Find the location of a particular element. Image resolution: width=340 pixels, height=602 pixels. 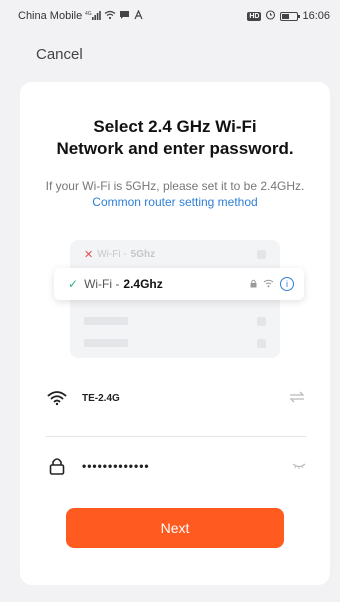

next-button: Next is located at coordinates (175, 528).